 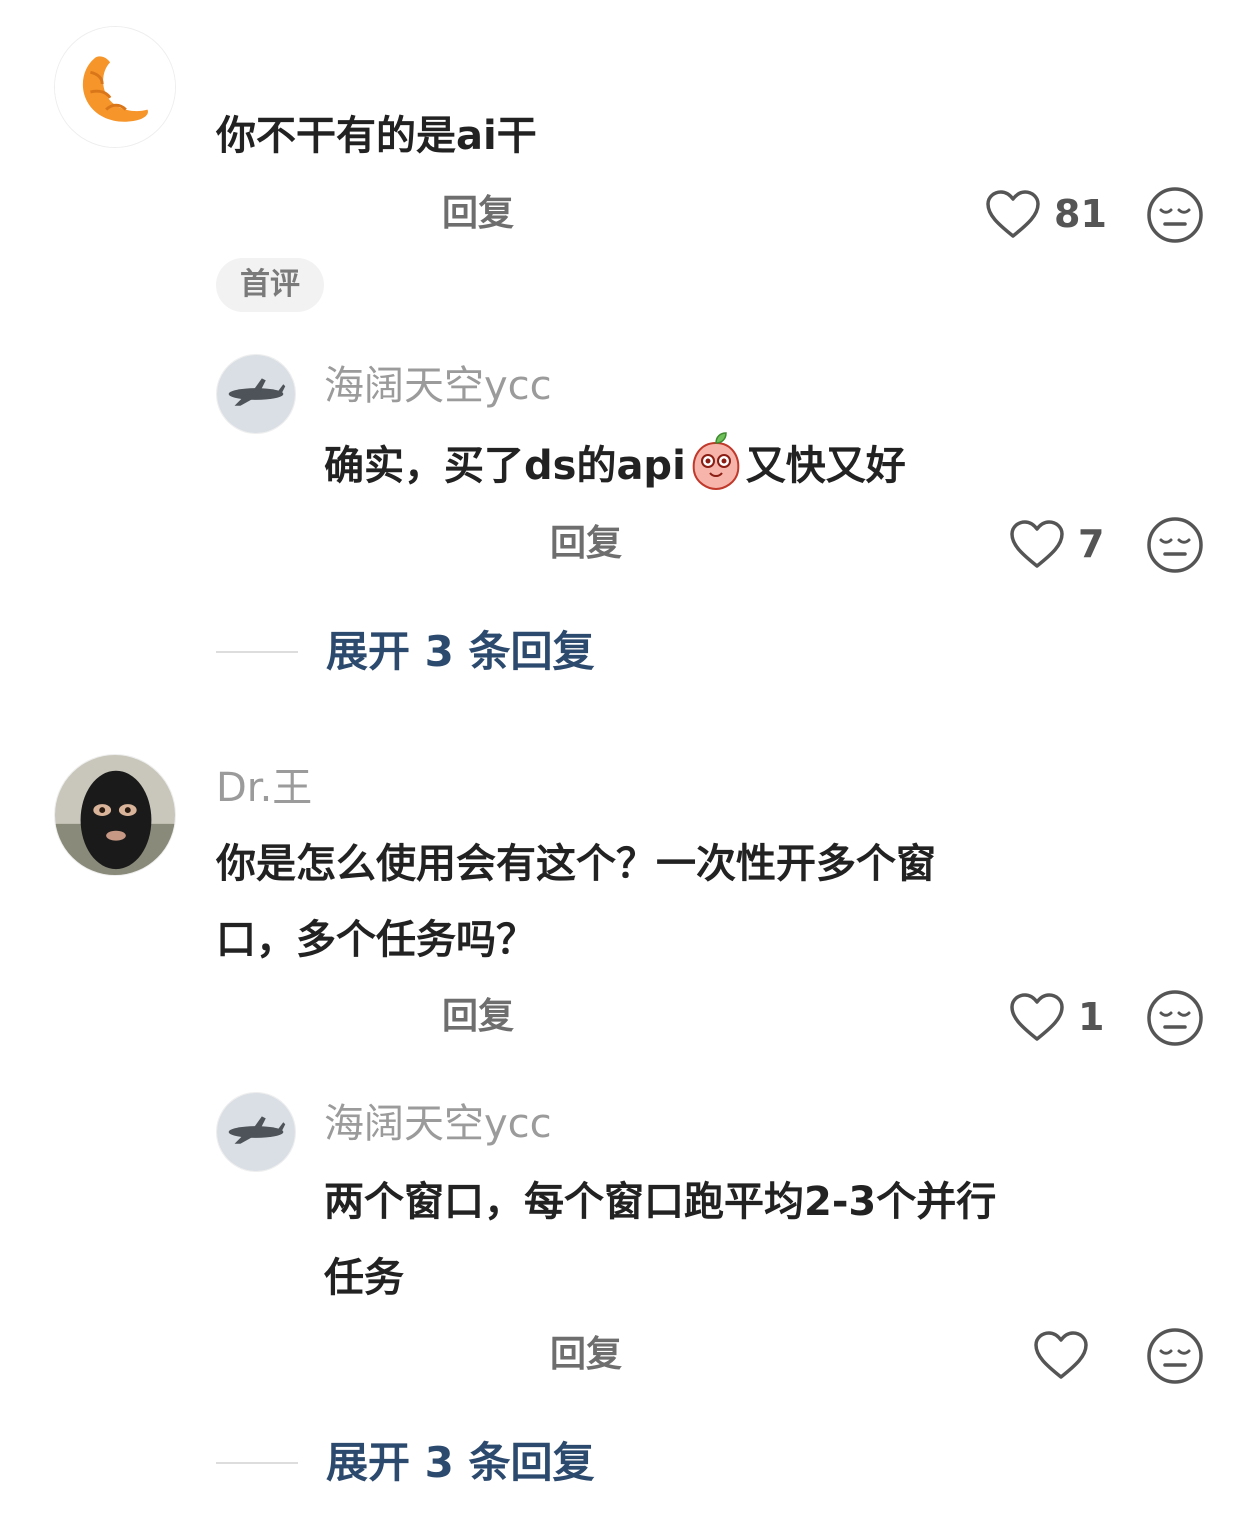 What do you see at coordinates (1091, 1017) in the screenshot?
I see `like-count: 1` at bounding box center [1091, 1017].